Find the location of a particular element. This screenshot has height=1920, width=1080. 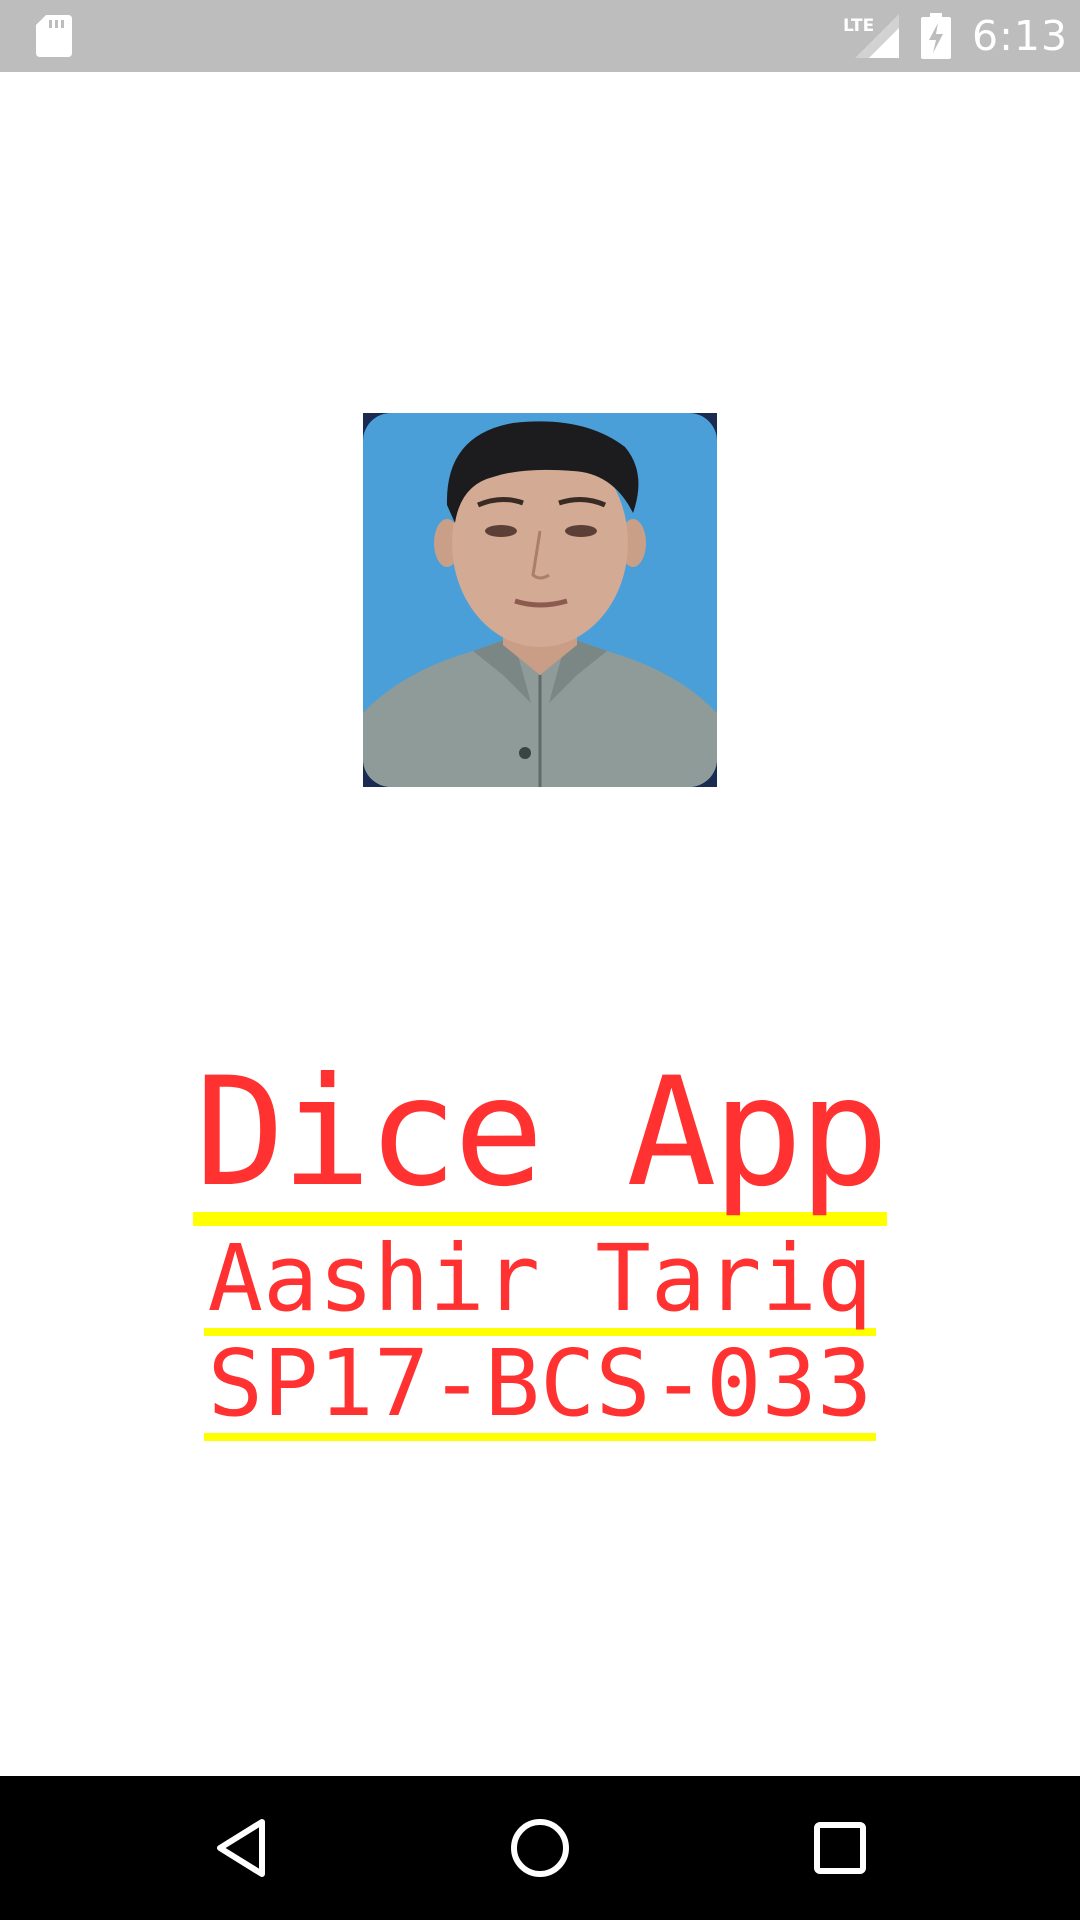

app-title: Dice App is located at coordinates (540, 1142).